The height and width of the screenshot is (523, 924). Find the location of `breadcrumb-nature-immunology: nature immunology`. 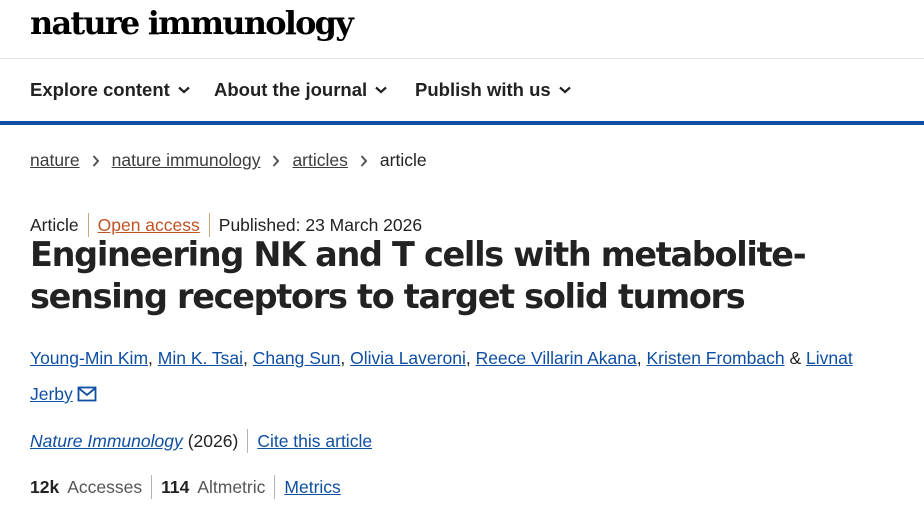

breadcrumb-nature-immunology: nature immunology is located at coordinates (186, 160).